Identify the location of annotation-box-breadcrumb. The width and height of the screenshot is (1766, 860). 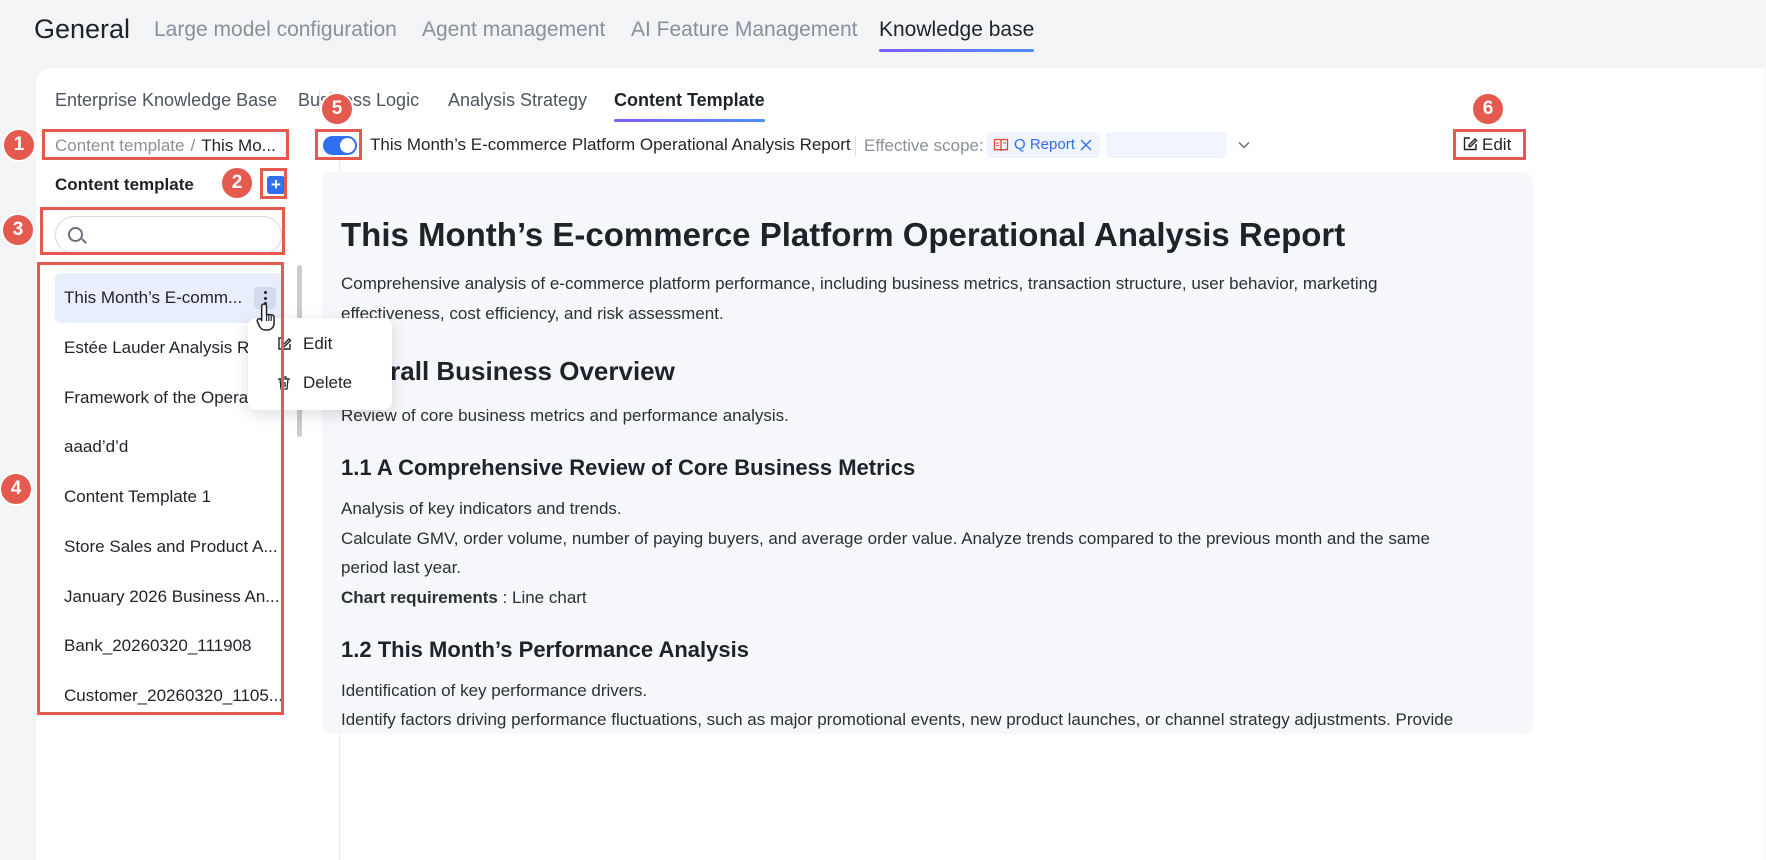
(165, 144).